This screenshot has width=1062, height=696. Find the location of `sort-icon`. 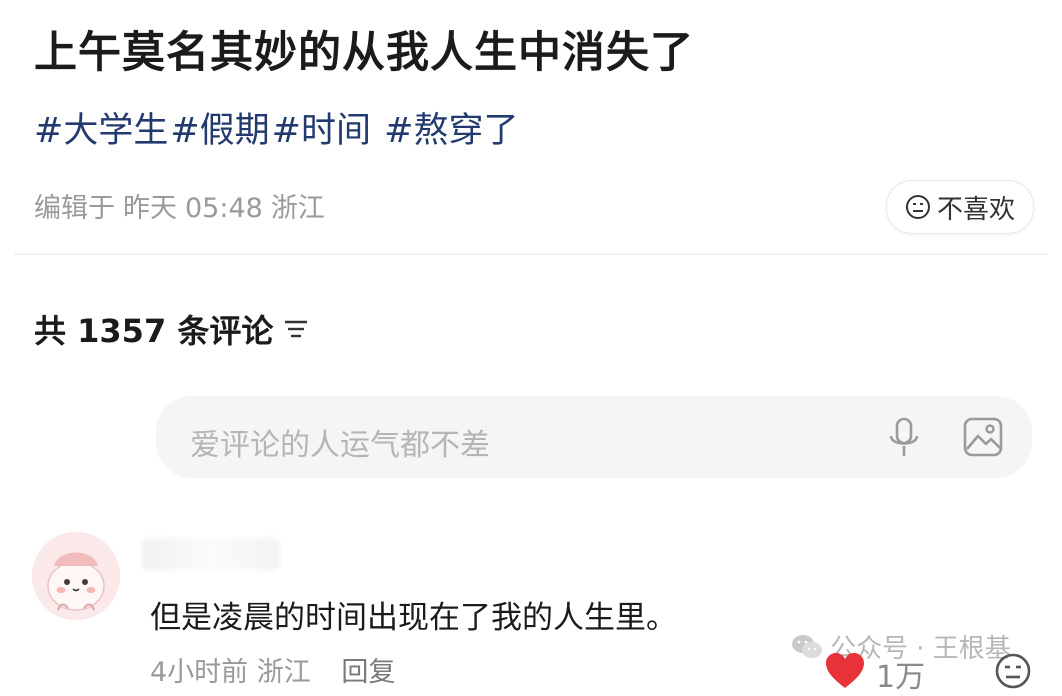

sort-icon is located at coordinates (296, 329).